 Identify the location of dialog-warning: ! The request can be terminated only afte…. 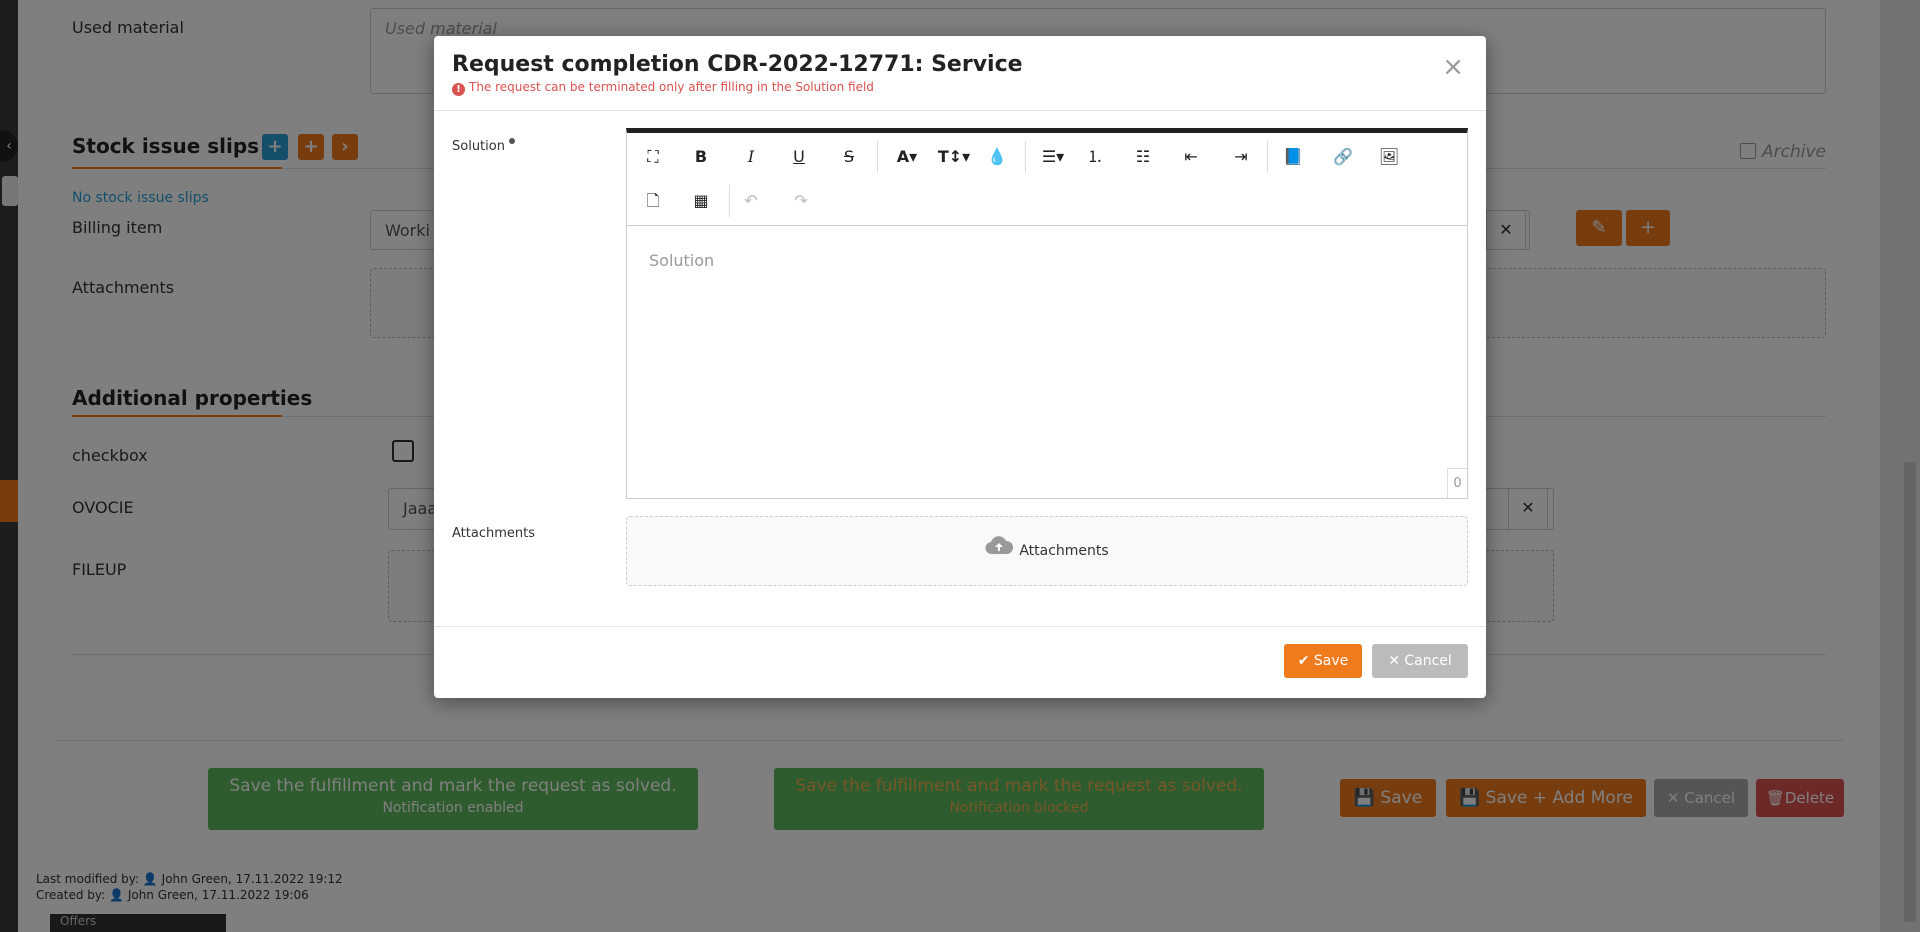
(663, 88).